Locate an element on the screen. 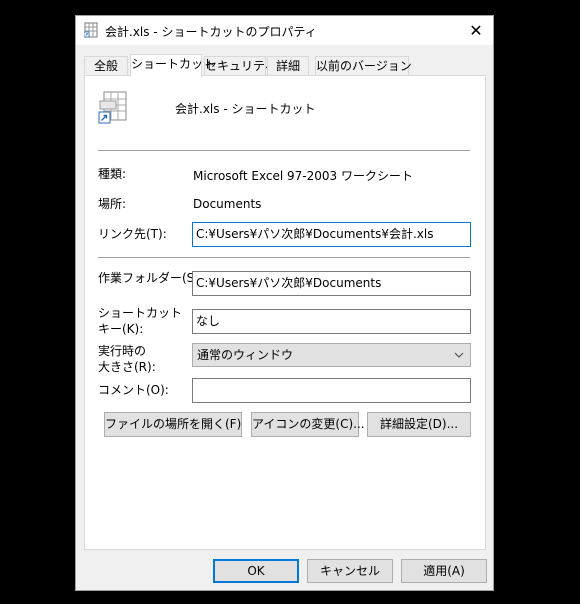  window-title: 会計.xls - ショートカットのプロパティ is located at coordinates (211, 32).